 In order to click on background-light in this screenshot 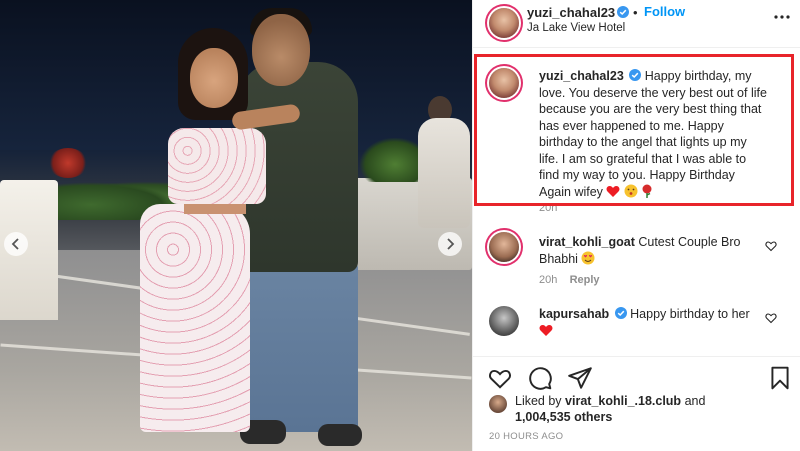, I will do `click(68, 163)`.